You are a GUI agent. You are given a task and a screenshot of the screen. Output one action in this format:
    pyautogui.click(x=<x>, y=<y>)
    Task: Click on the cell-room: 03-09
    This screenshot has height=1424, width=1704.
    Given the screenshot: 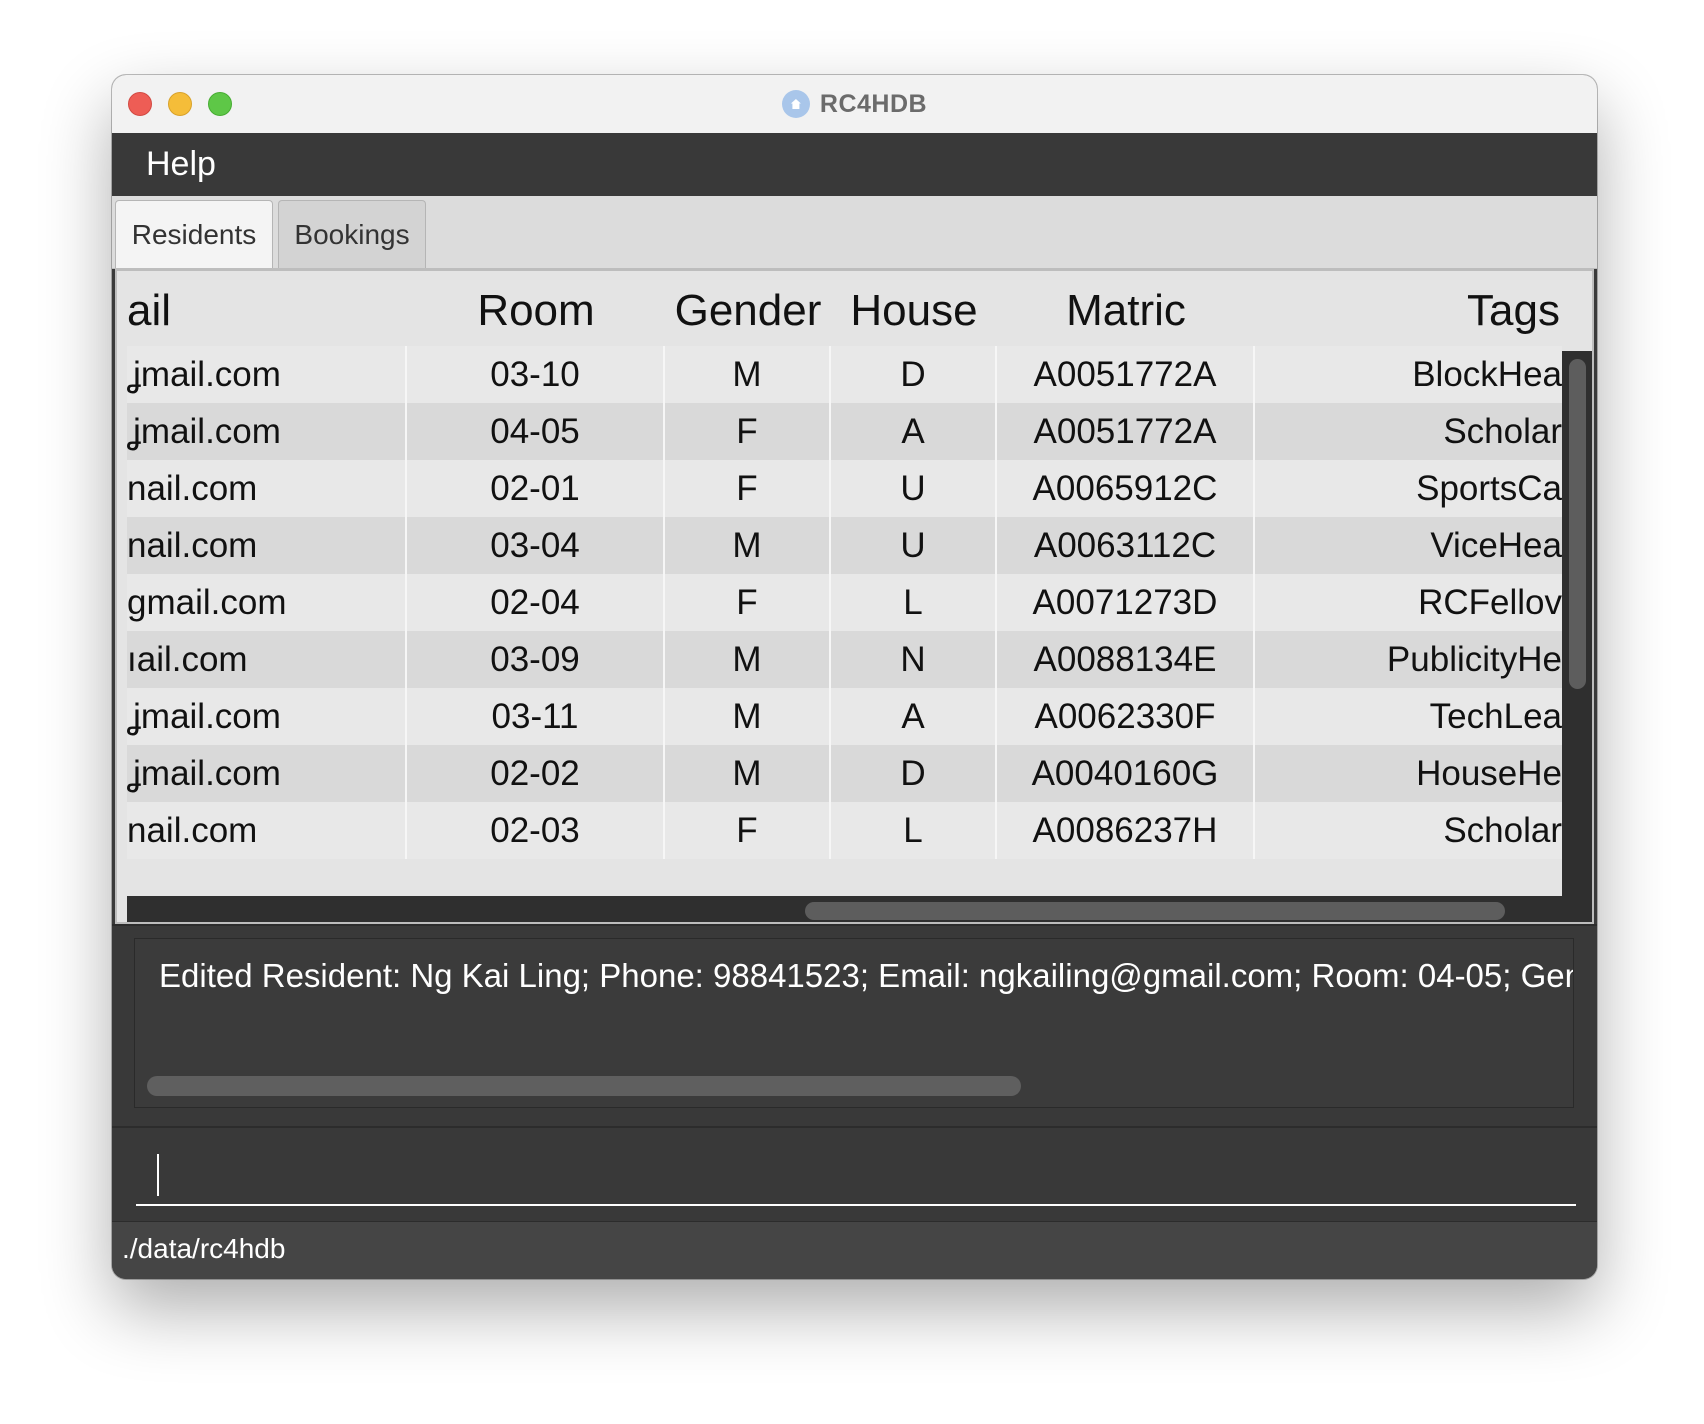 What is the action you would take?
    pyautogui.click(x=536, y=659)
    